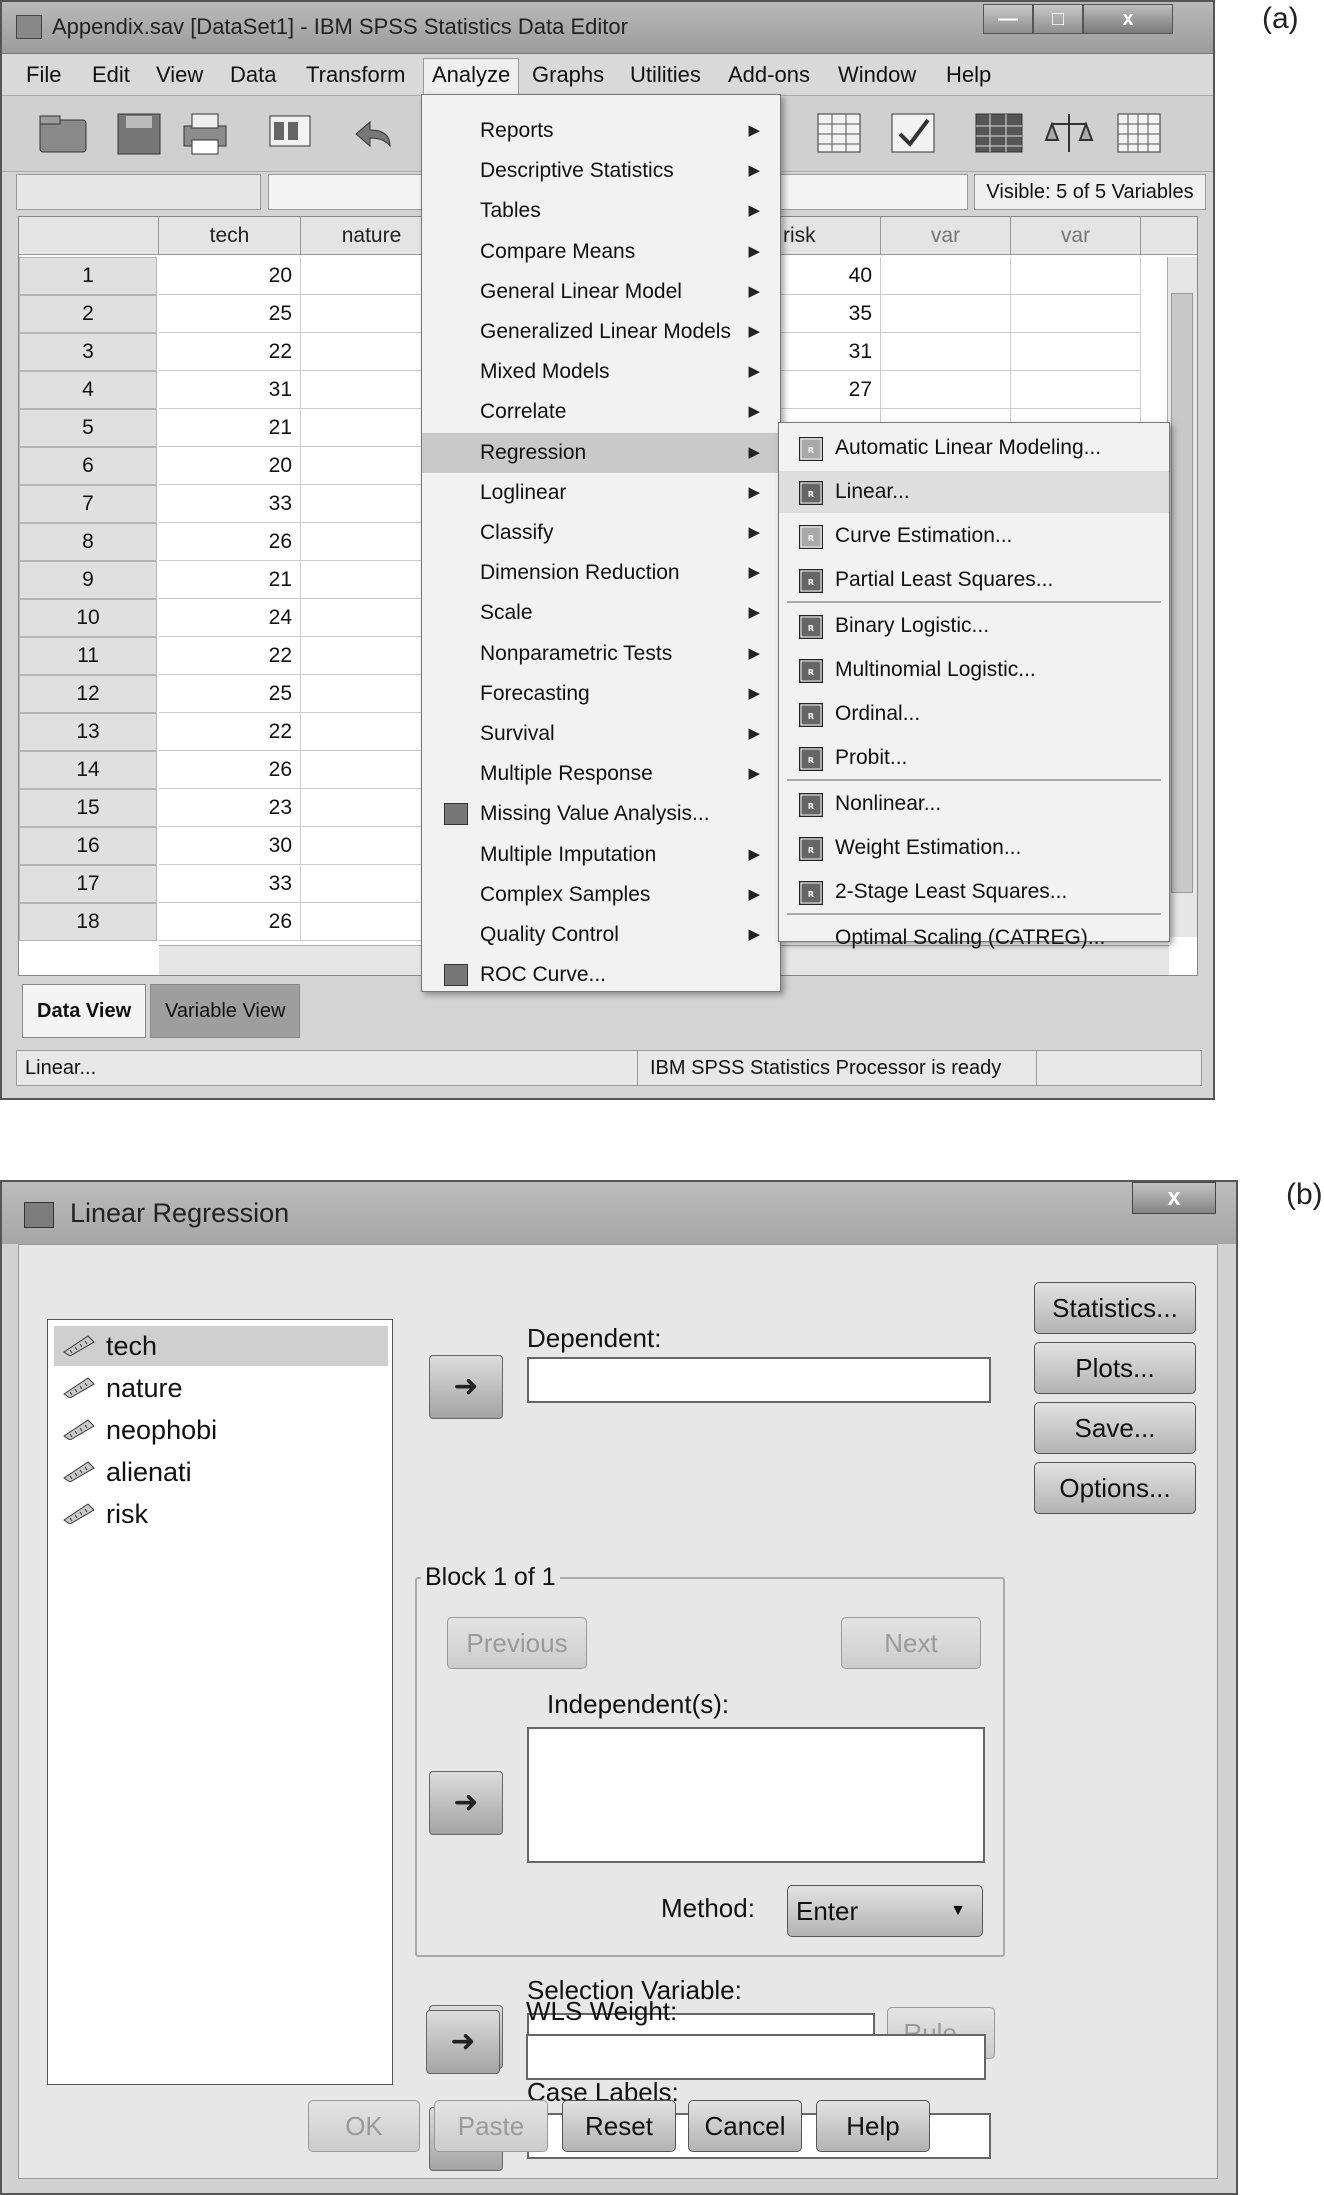  Describe the element at coordinates (230, 846) in the screenshot. I see `cell-tech: 30` at that location.